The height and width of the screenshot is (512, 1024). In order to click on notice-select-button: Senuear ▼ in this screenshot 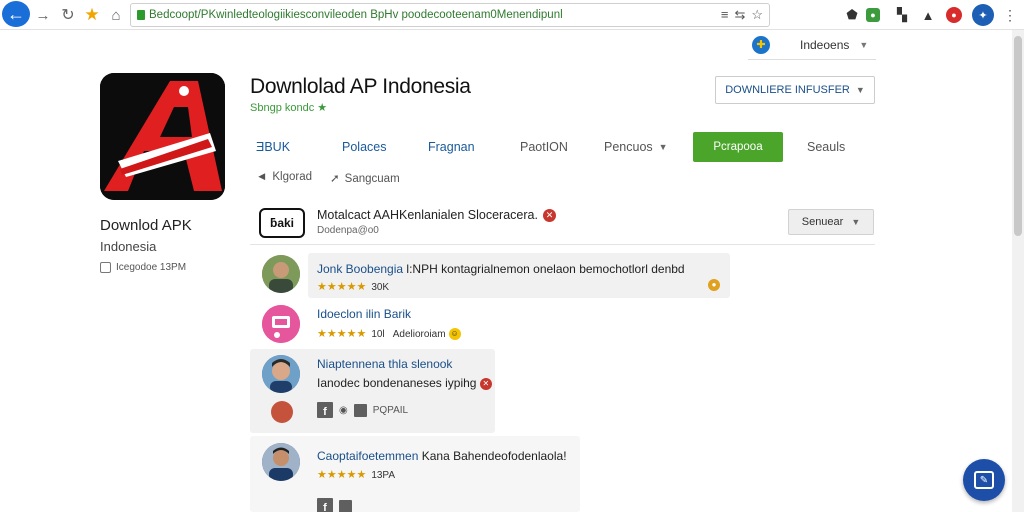, I will do `click(831, 222)`.